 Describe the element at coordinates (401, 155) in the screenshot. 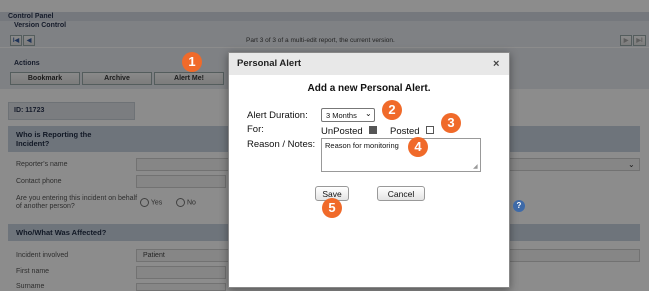

I see `reason-notes-textarea: Reason for monitoring ◢` at that location.